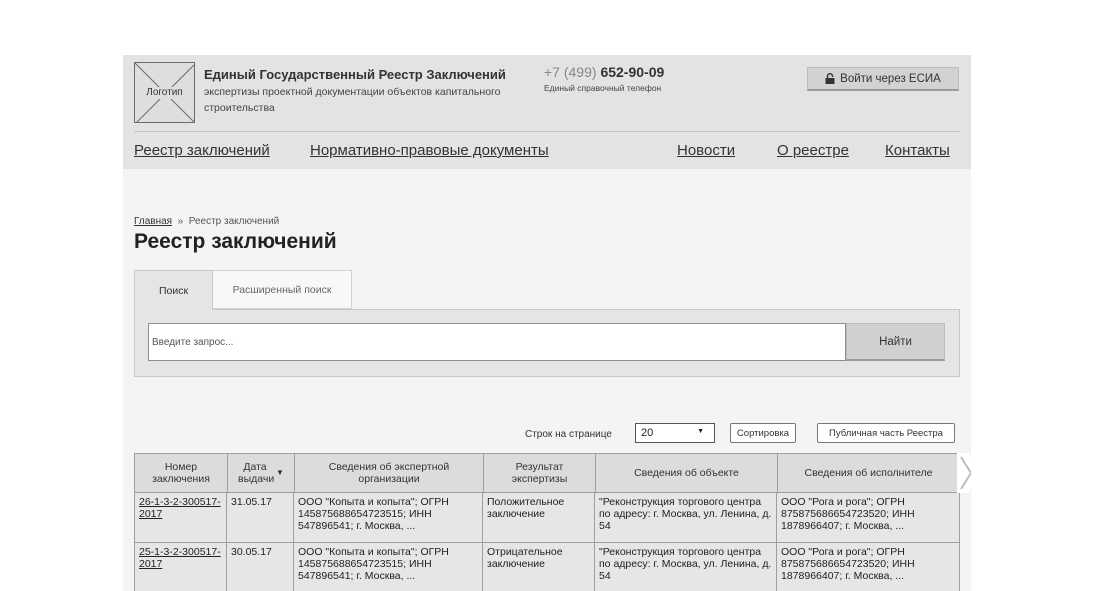 Image resolution: width=1094 pixels, height=591 pixels. I want to click on column-header-number: Номер заключения, so click(181, 473).